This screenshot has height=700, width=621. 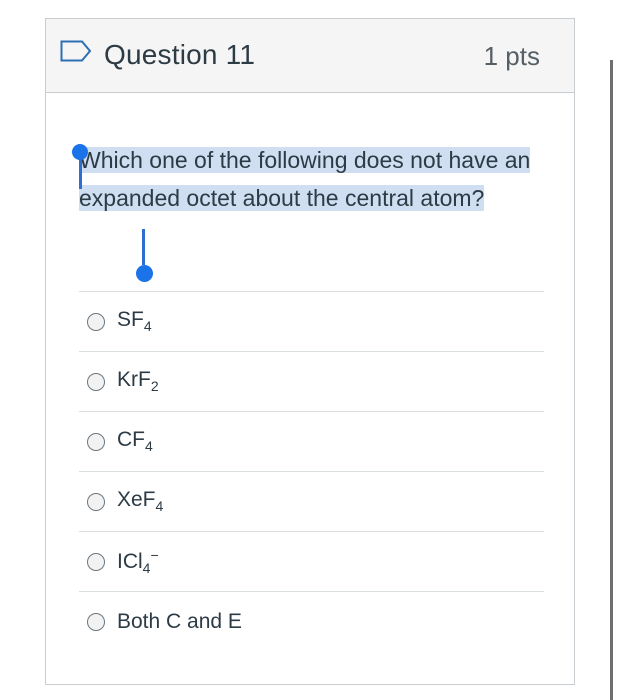 What do you see at coordinates (76, 51) in the screenshot?
I see `flag-question-icon` at bounding box center [76, 51].